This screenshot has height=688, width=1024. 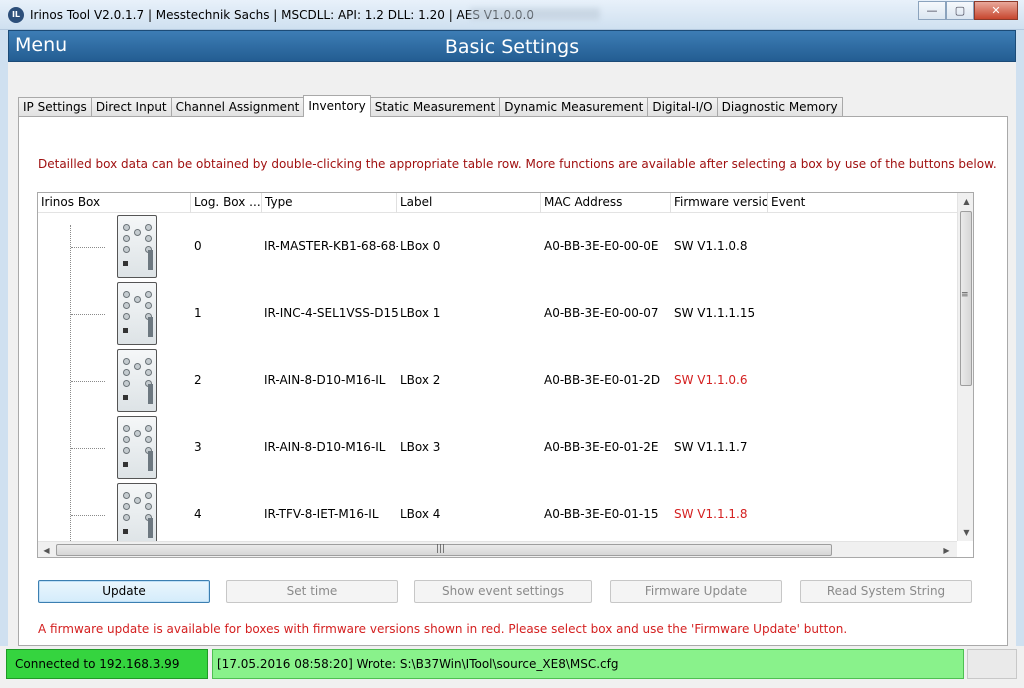 What do you see at coordinates (696, 591) in the screenshot?
I see `firmware-update-button: Firmware Update` at bounding box center [696, 591].